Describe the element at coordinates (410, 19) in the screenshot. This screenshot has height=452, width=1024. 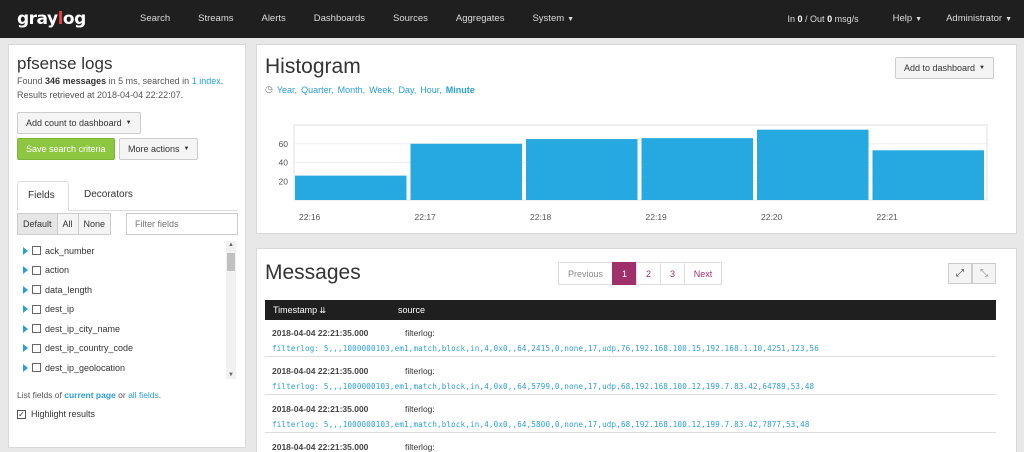
I see `nav-sources: Sources` at that location.